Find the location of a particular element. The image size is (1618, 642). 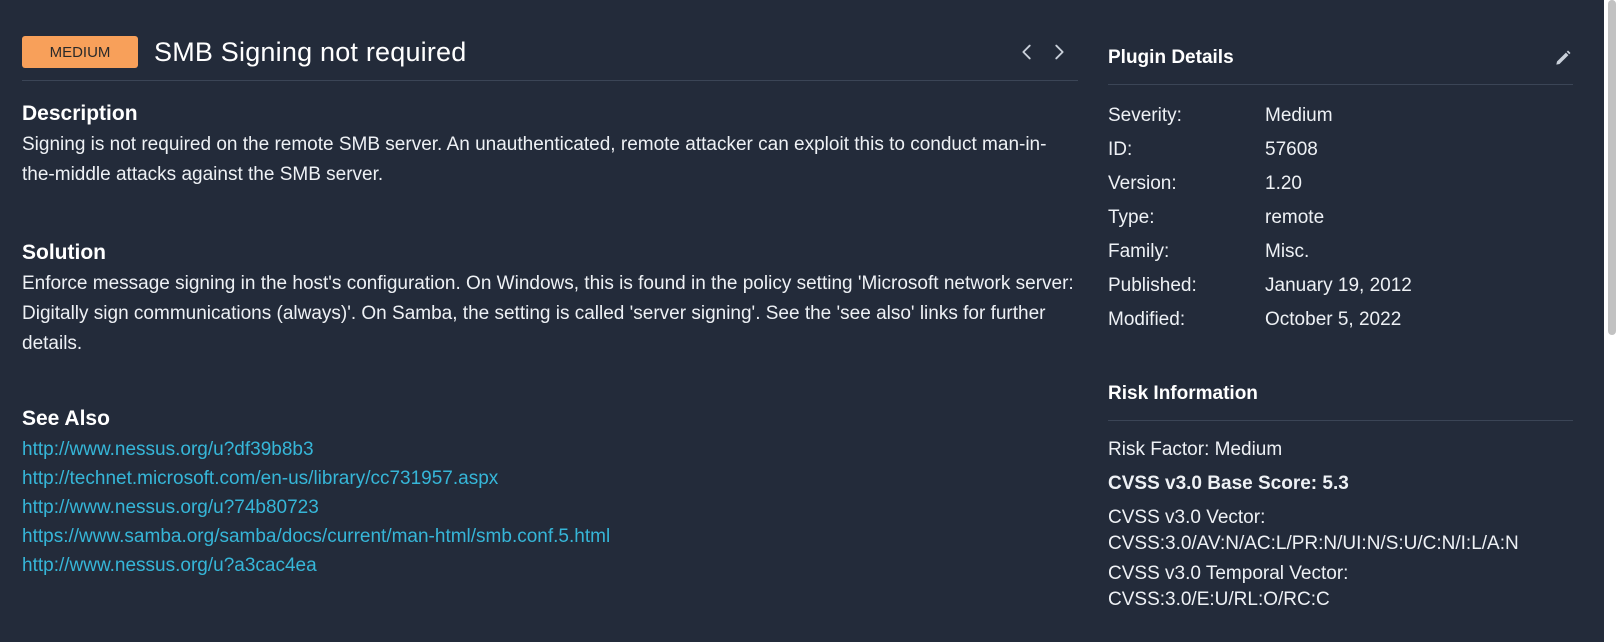

detail-row-type: Type: remote is located at coordinates (1340, 218).